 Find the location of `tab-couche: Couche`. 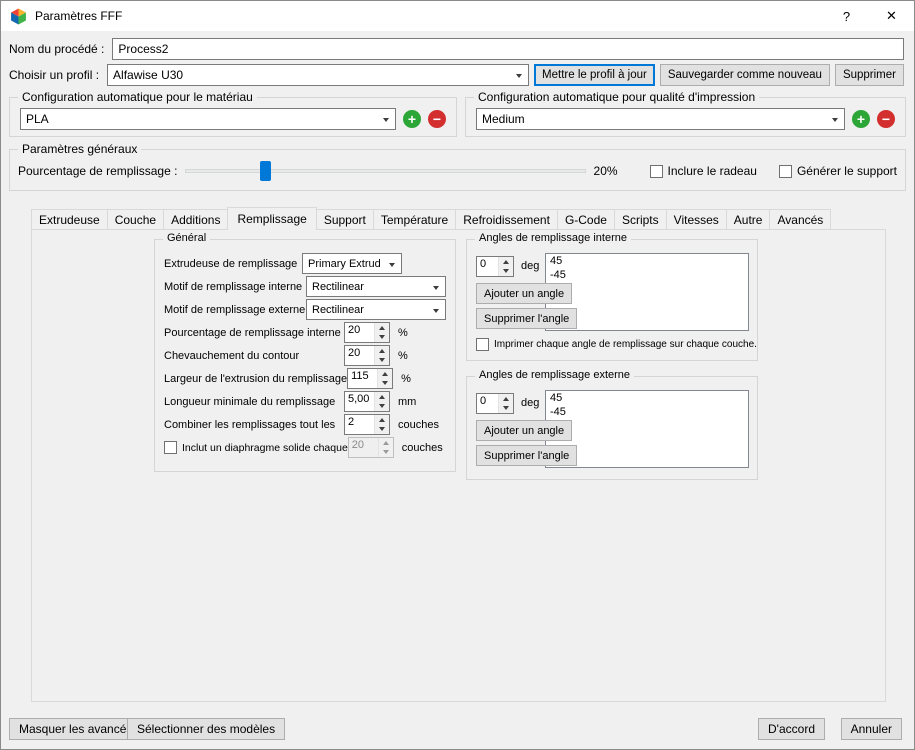

tab-couche: Couche is located at coordinates (135, 219).